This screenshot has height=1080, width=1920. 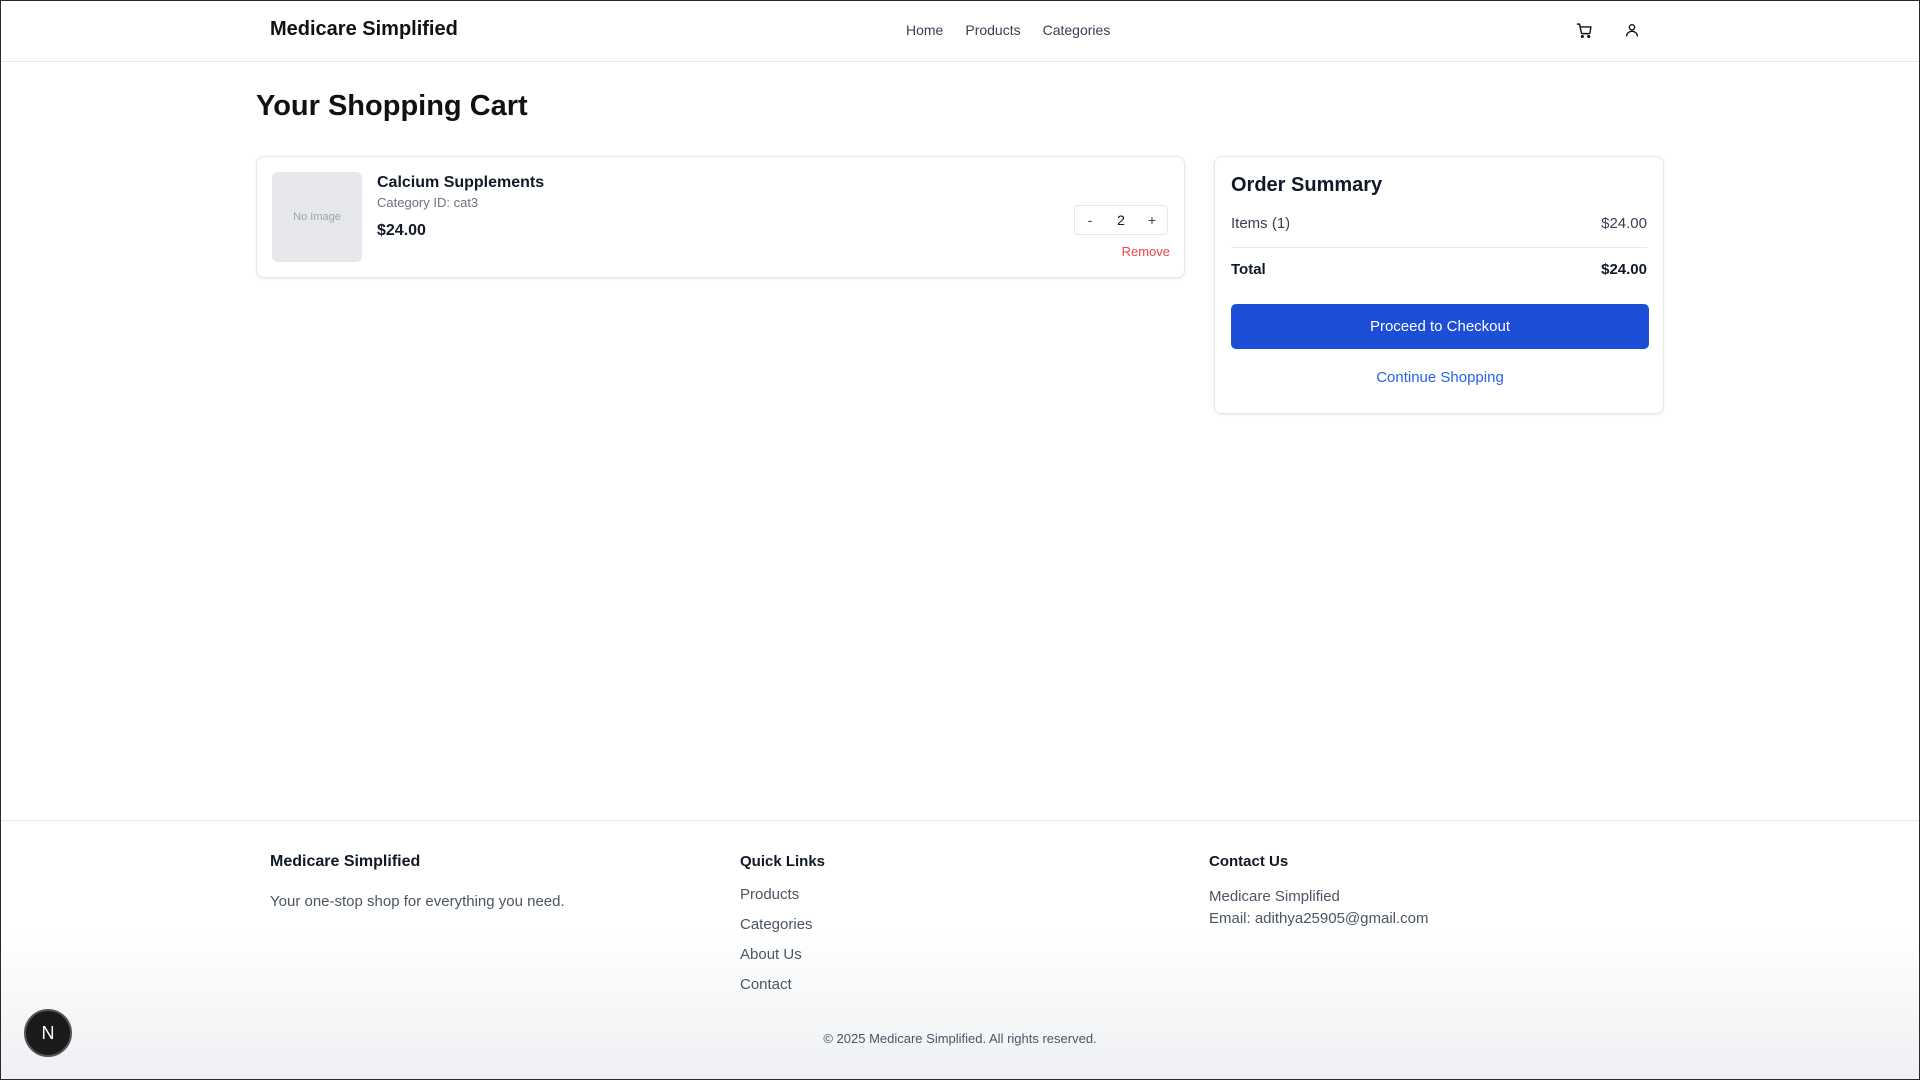 What do you see at coordinates (1077, 30) in the screenshot?
I see `nav-categories: Categories` at bounding box center [1077, 30].